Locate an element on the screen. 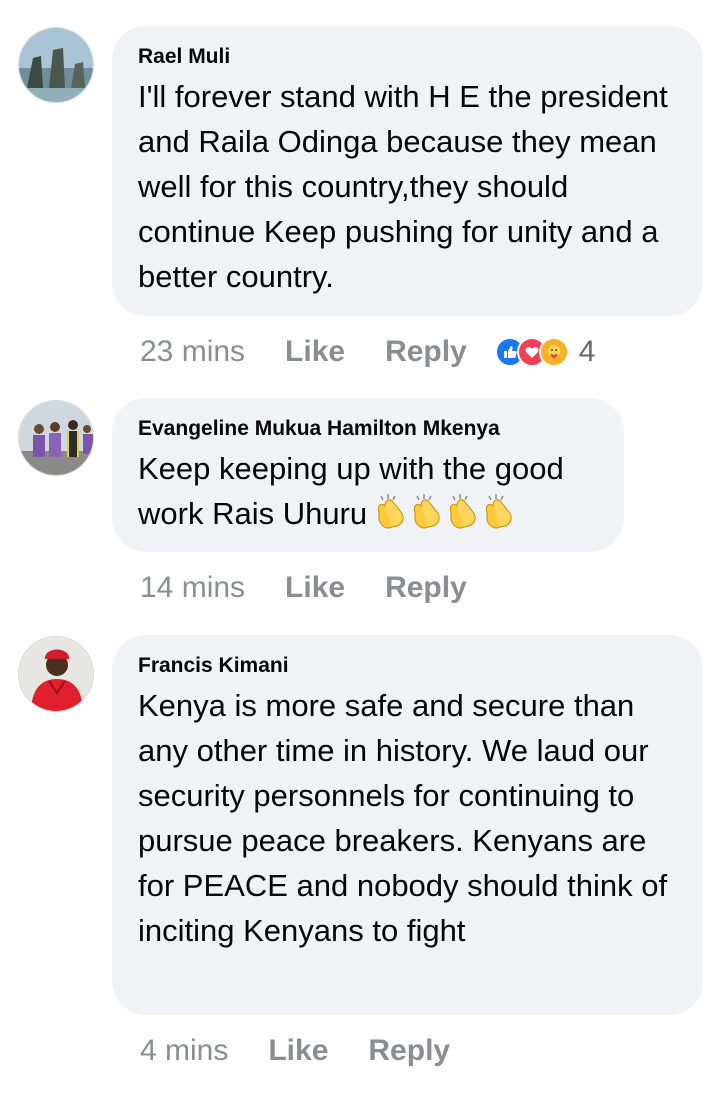  comment-author: Evangeline Mukua Hamilton Mkenya is located at coordinates (368, 429).